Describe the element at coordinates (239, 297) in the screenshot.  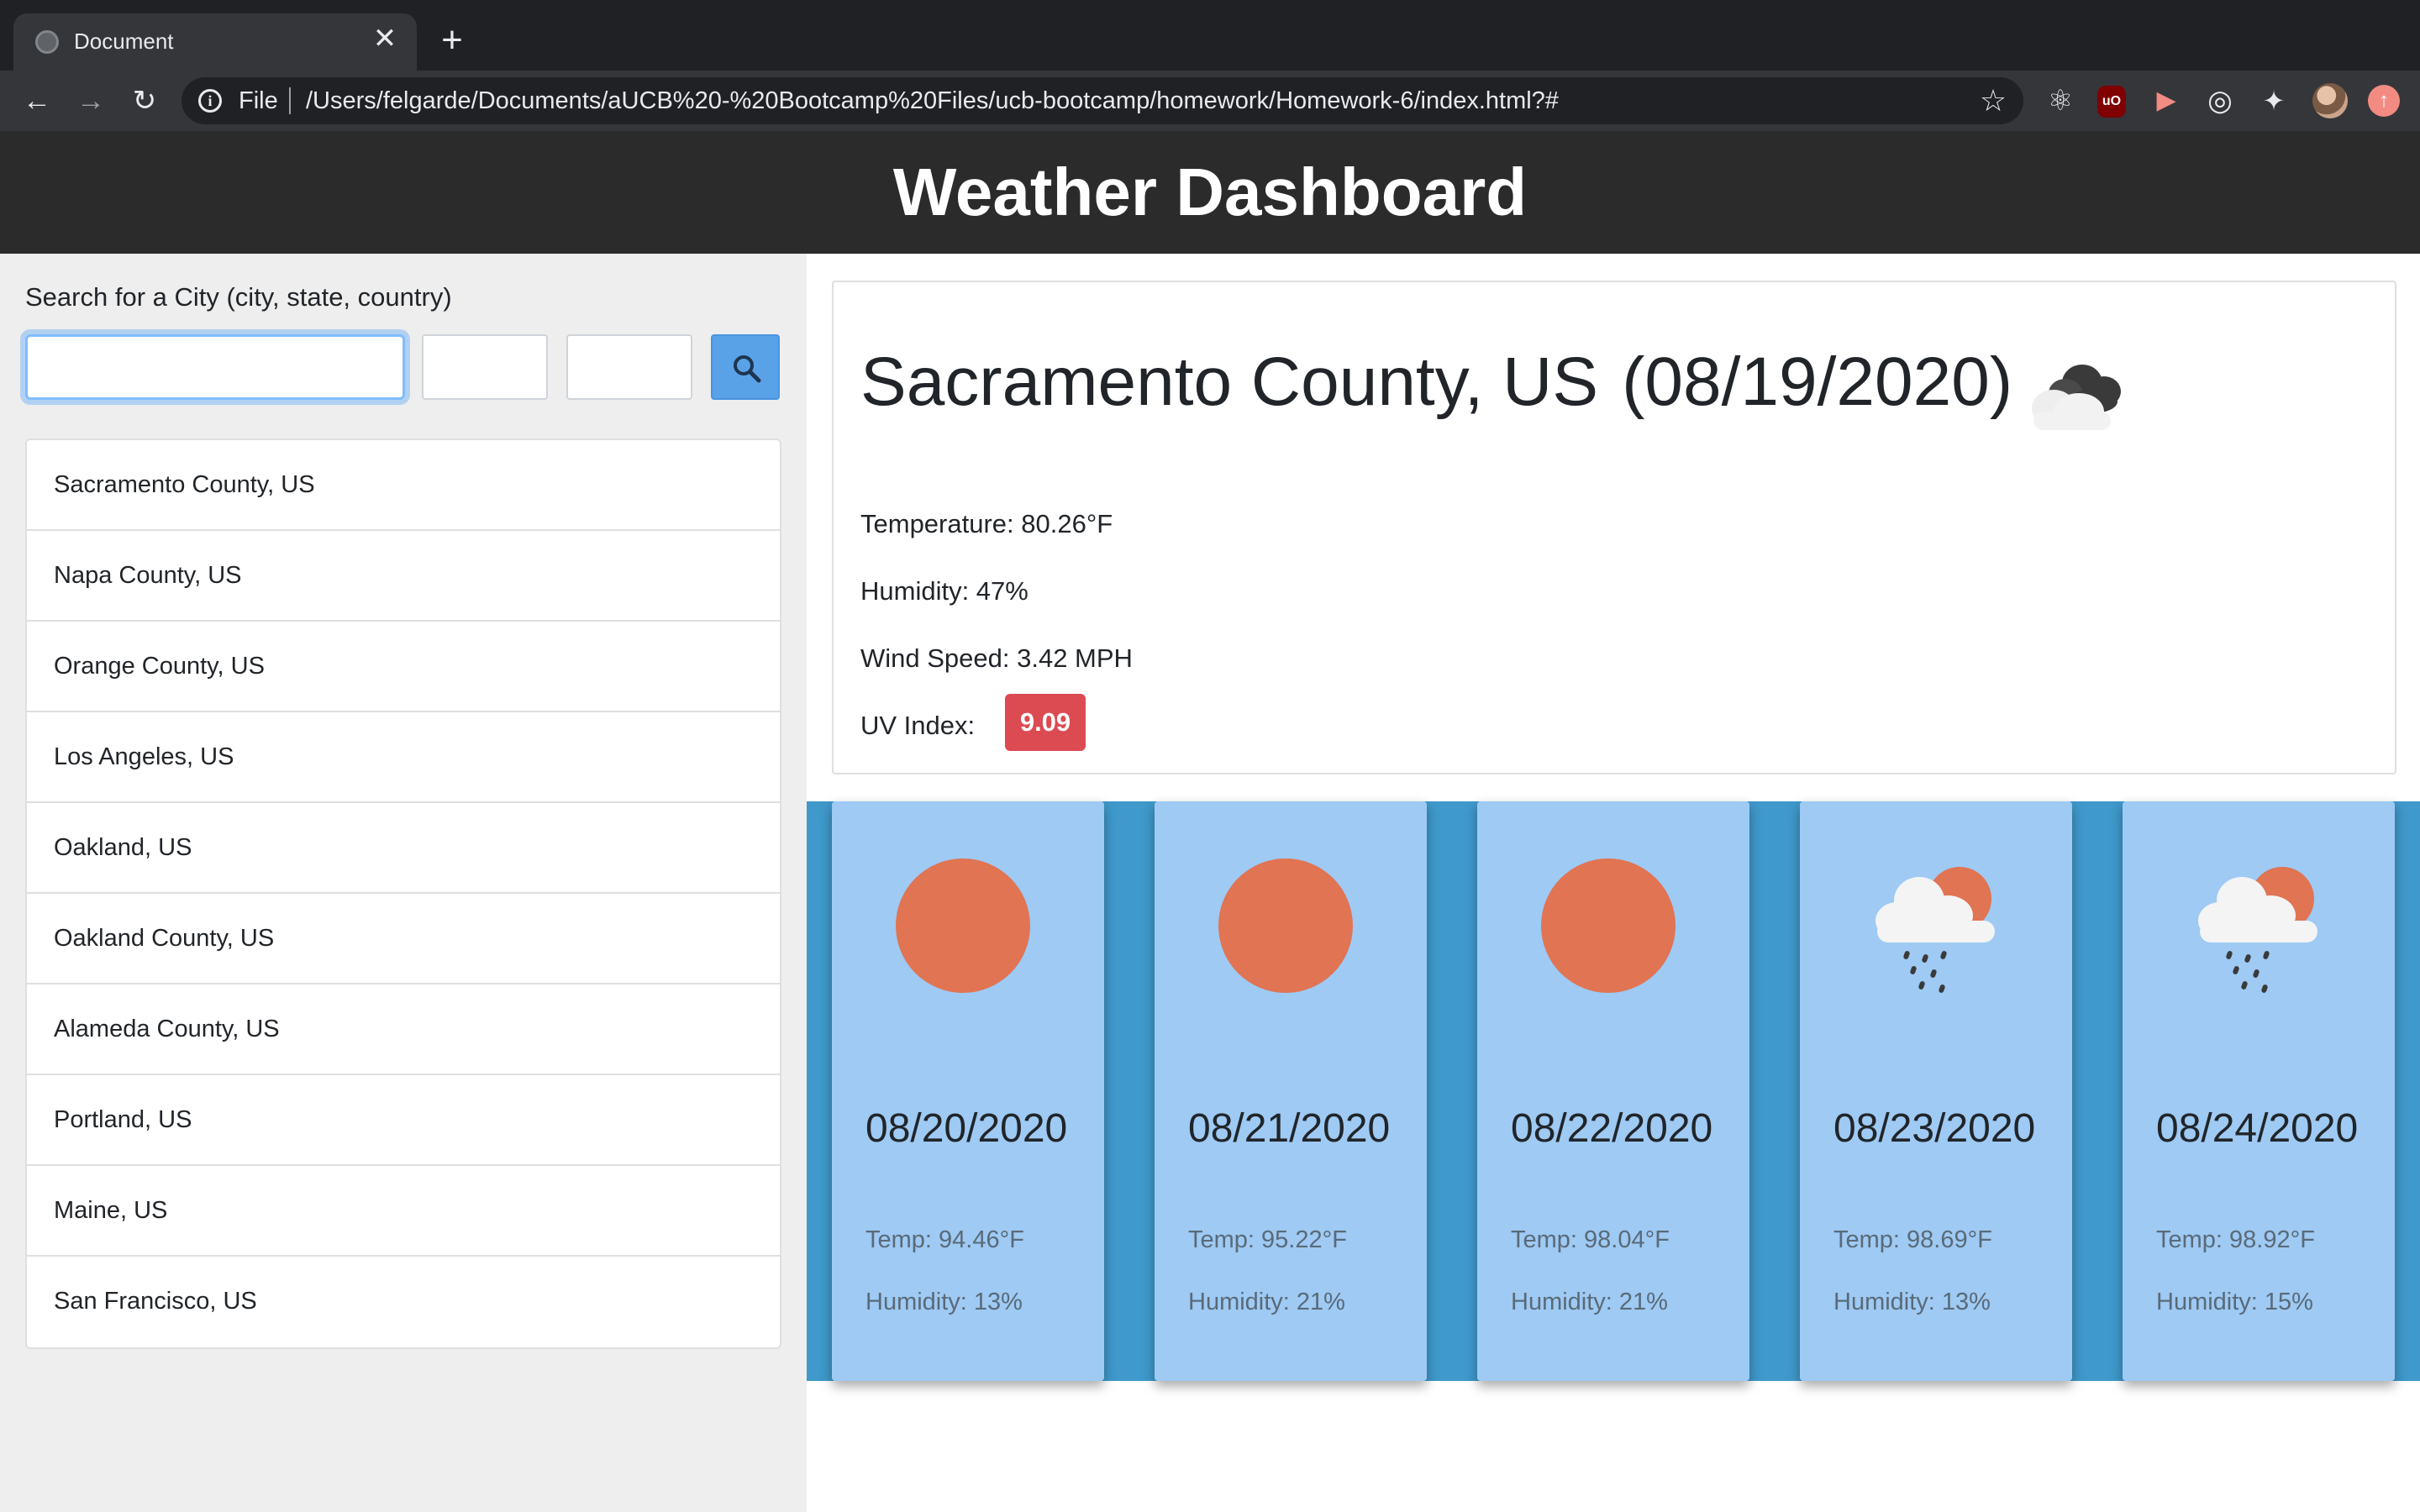
I see `search-label: Search for a City (city, state, country)` at that location.